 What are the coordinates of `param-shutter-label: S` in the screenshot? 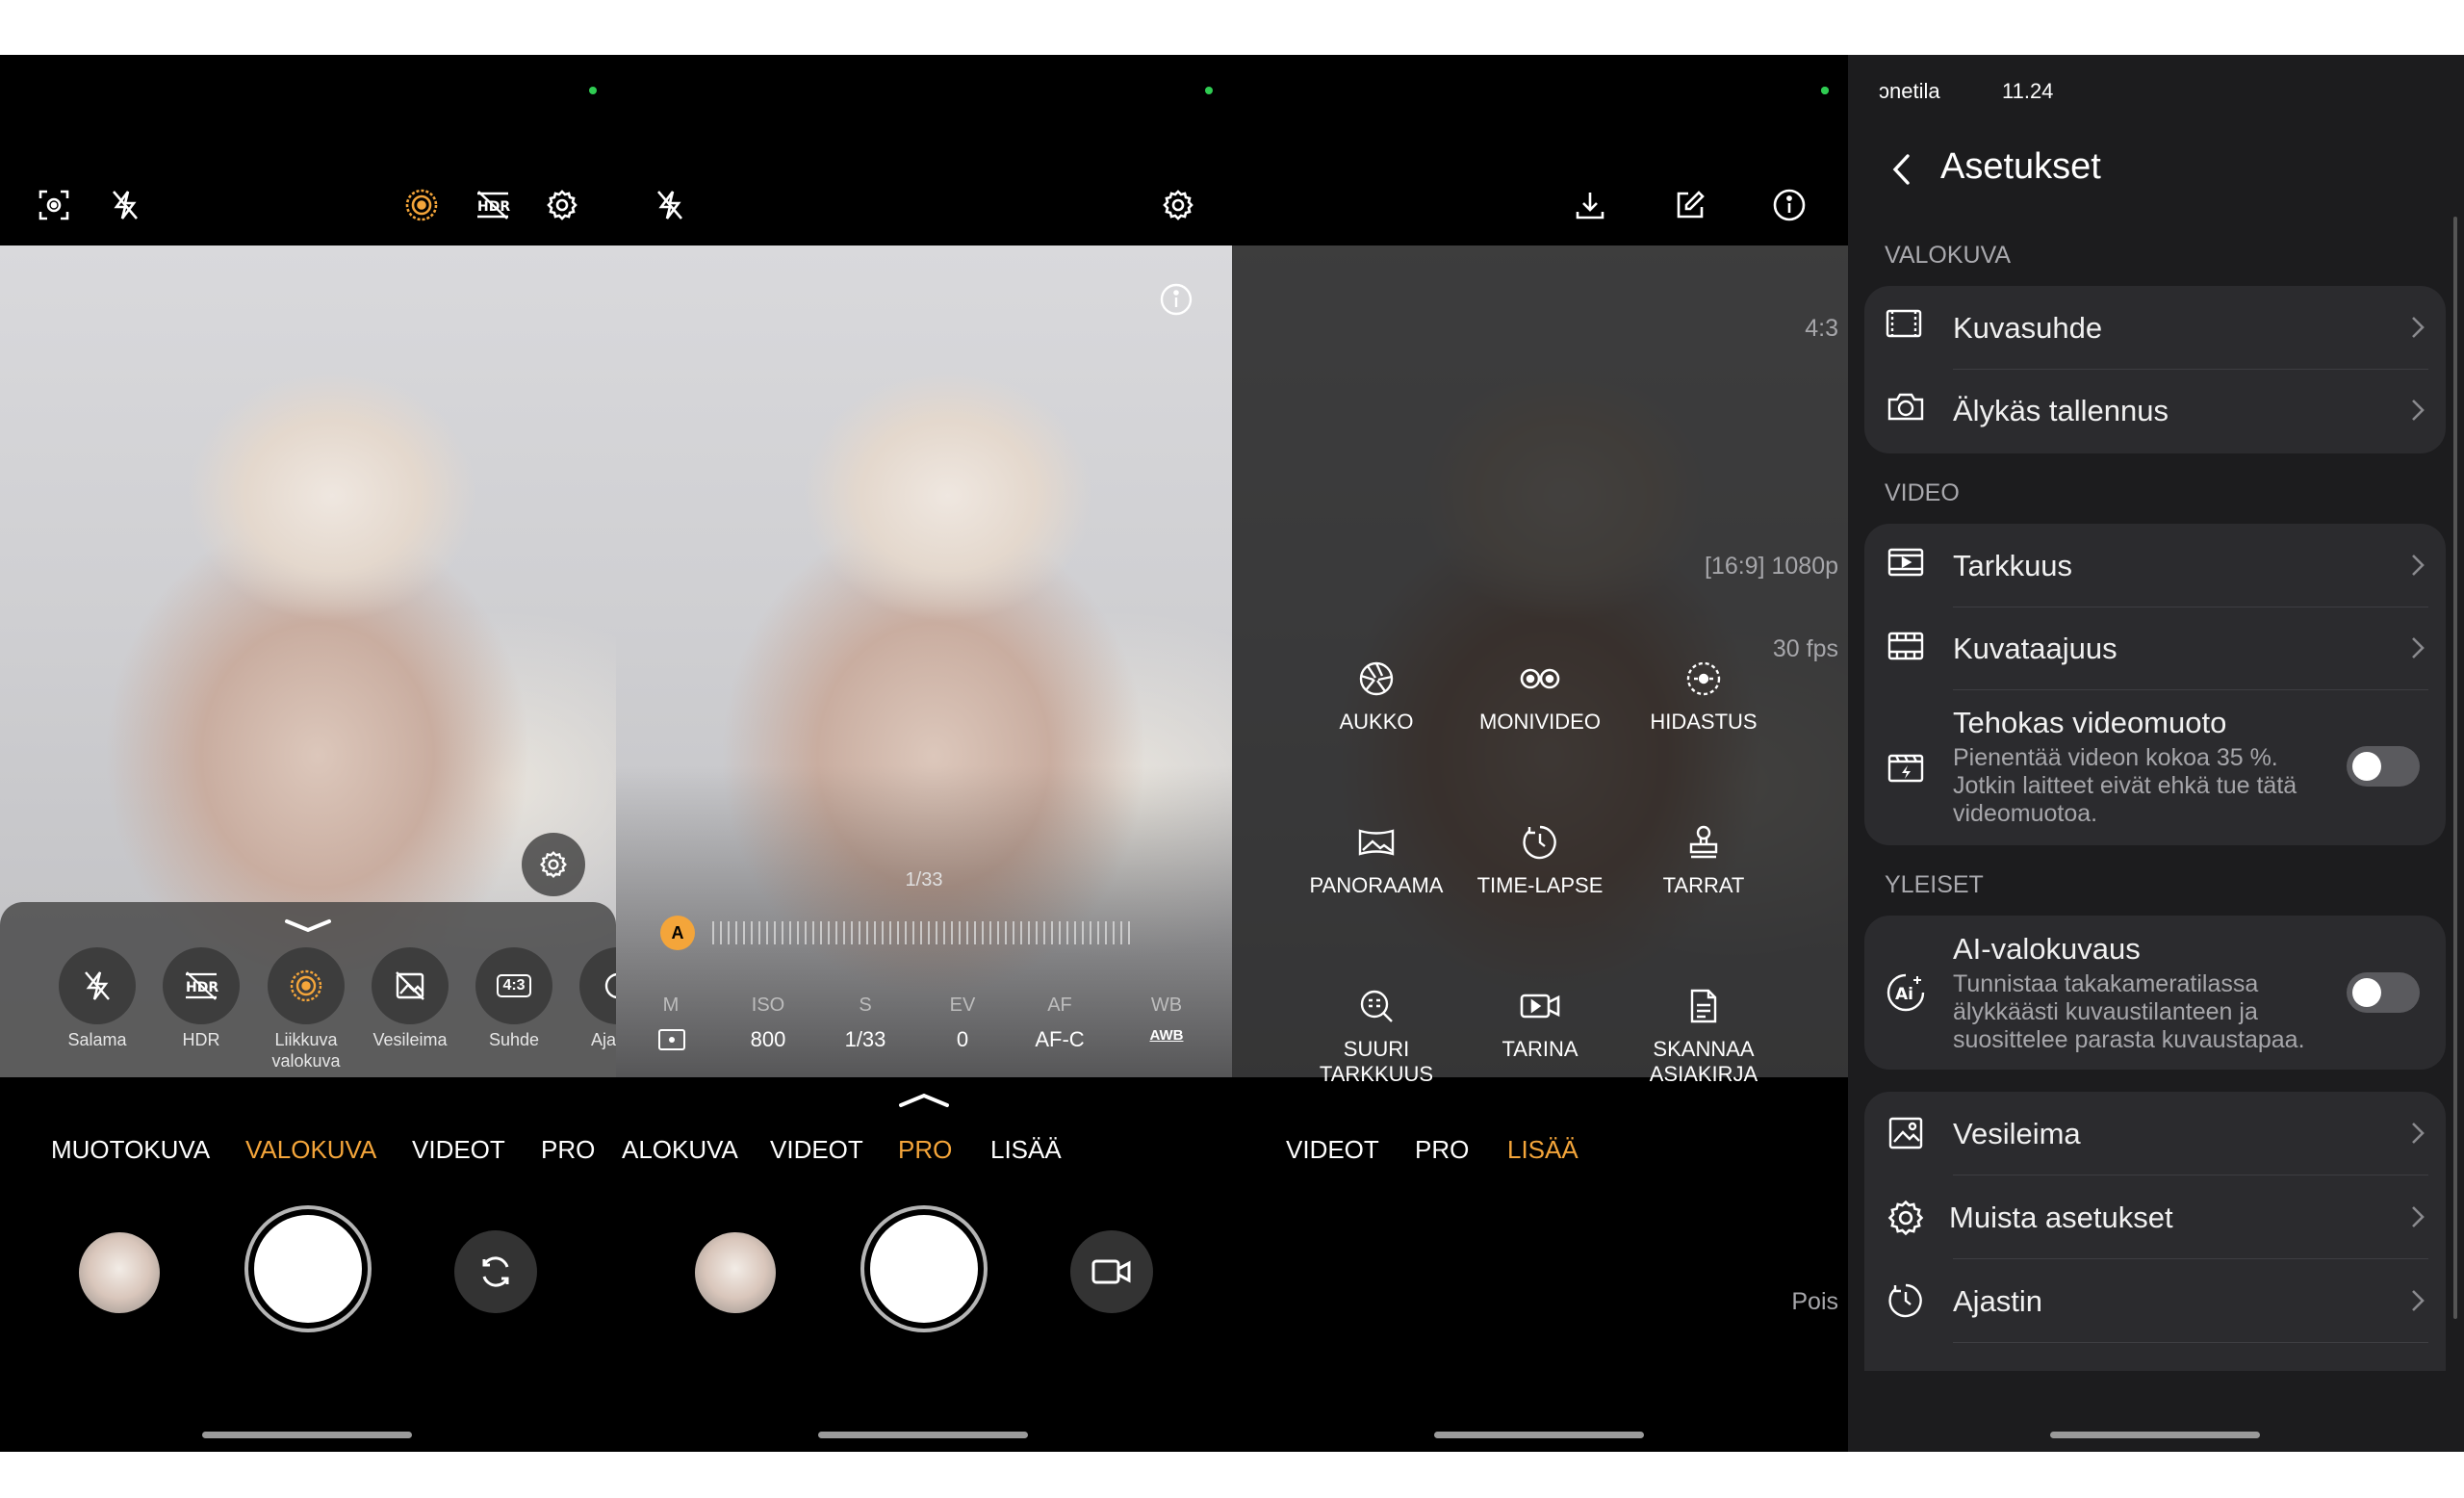 It's located at (865, 1006).